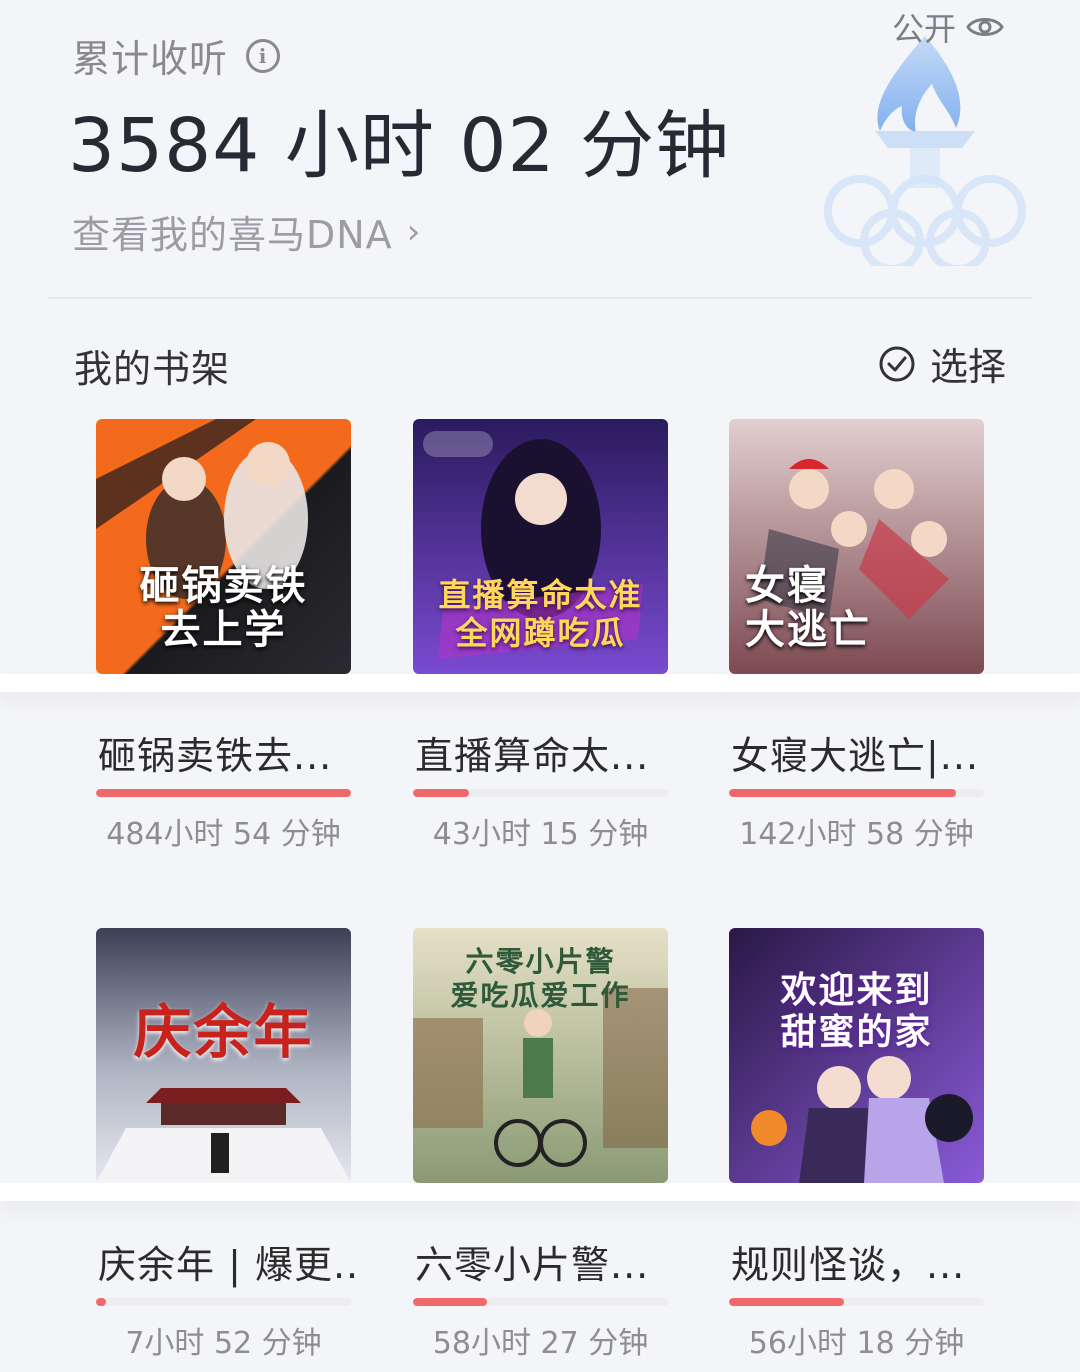 This screenshot has height=1372, width=1080. Describe the element at coordinates (924, 29) in the screenshot. I see `public-label: 公开` at that location.